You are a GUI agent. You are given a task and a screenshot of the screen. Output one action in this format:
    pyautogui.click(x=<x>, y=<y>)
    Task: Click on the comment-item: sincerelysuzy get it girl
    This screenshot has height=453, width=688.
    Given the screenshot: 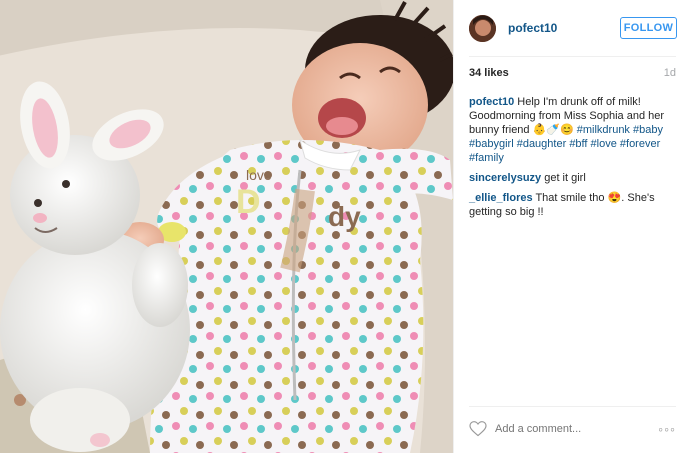 What is the action you would take?
    pyautogui.click(x=571, y=178)
    